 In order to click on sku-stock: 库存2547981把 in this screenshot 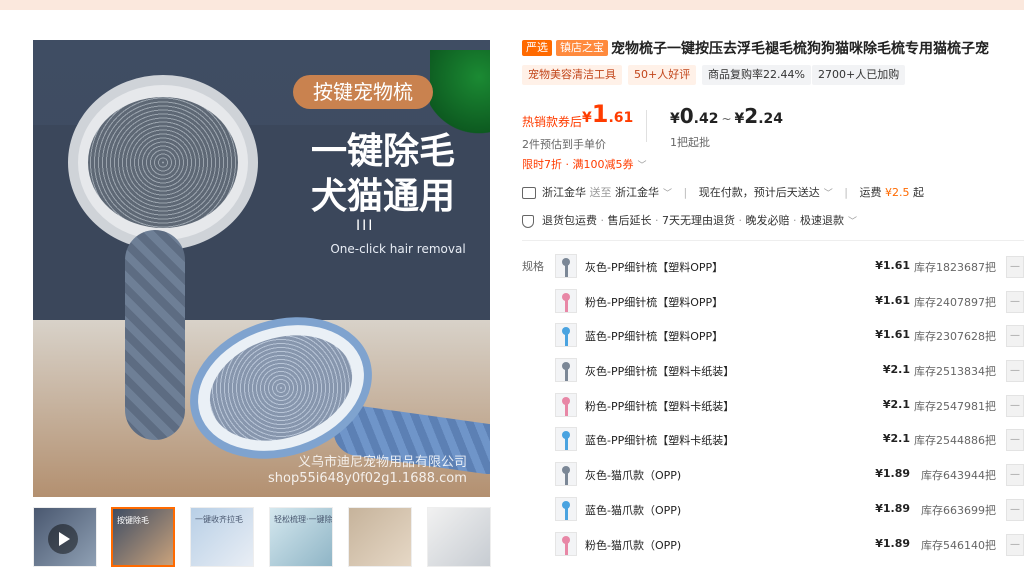, I will do `click(955, 406)`.